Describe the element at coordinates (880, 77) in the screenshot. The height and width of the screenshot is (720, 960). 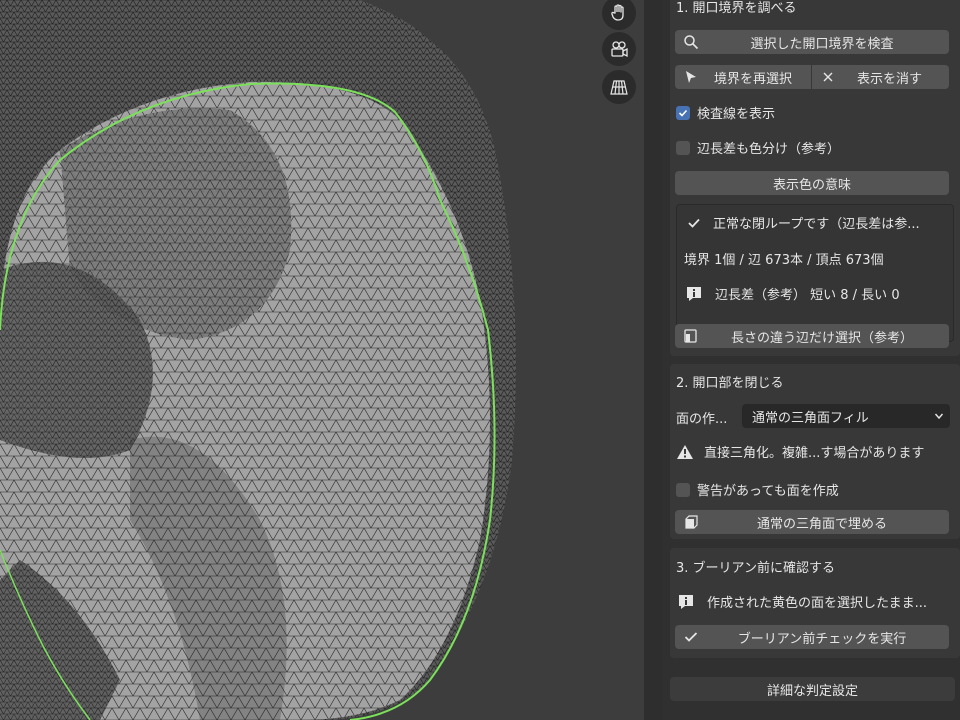
I see `clear-display-button: 表示を消す` at that location.